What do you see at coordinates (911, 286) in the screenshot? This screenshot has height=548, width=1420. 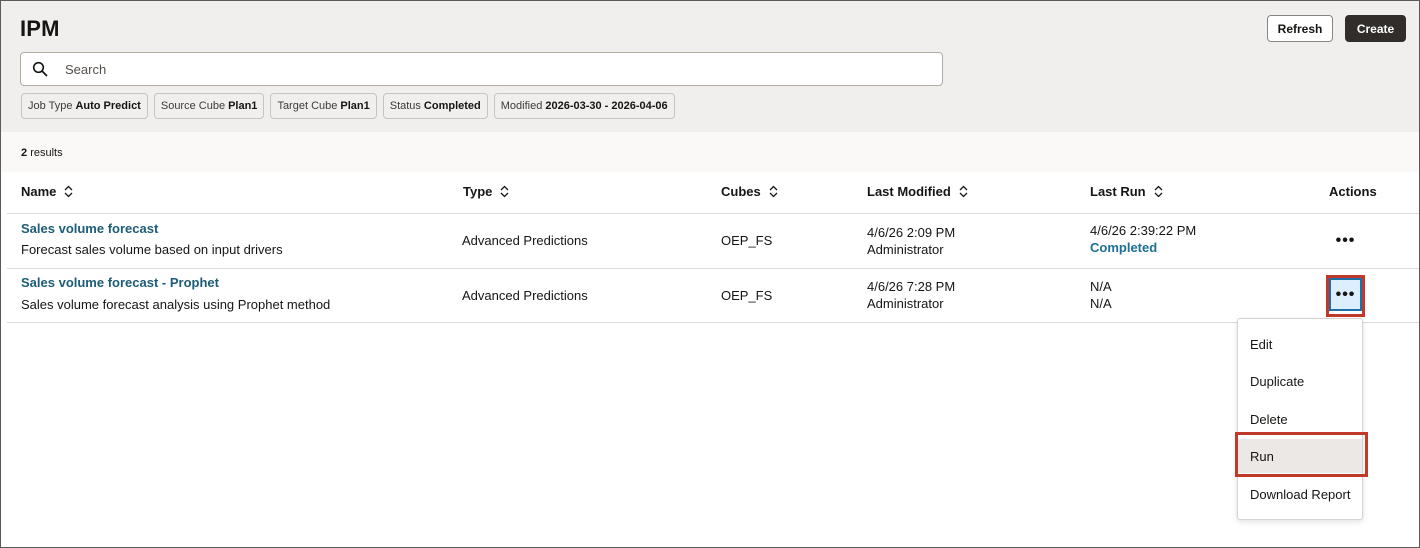 I see `row-modified-date: 4/6/26 7:28 PM` at bounding box center [911, 286].